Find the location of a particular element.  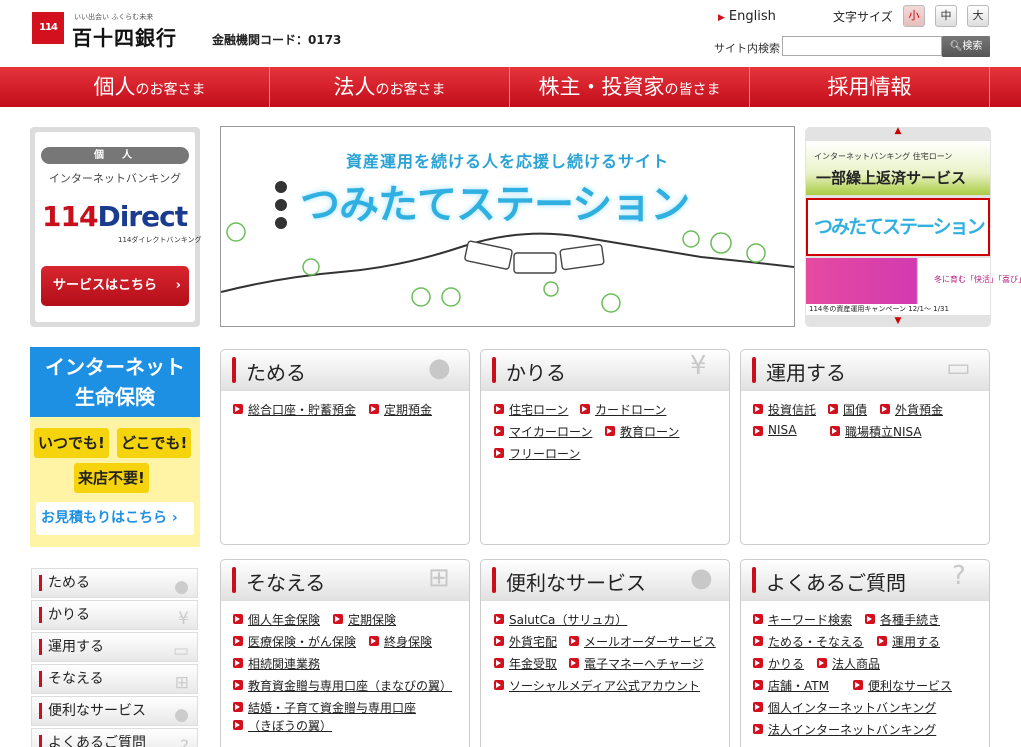

link: 店舗・ATM is located at coordinates (791, 685).